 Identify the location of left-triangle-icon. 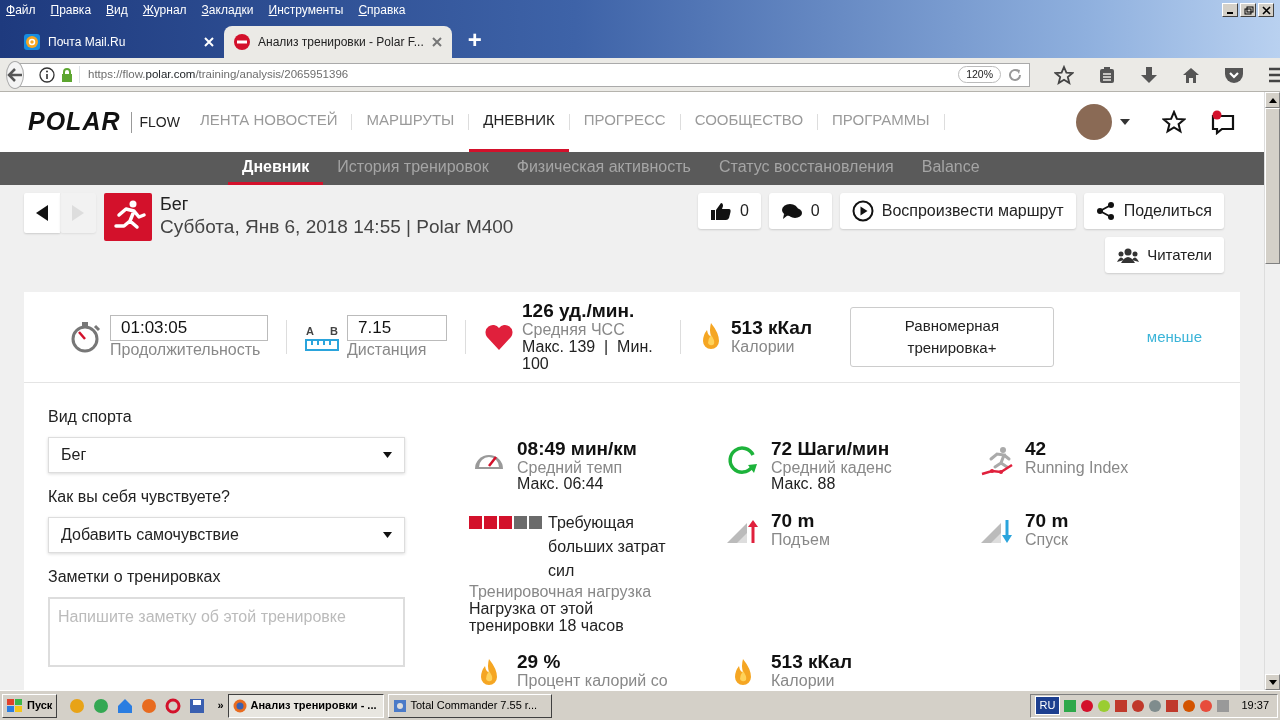
(42, 213).